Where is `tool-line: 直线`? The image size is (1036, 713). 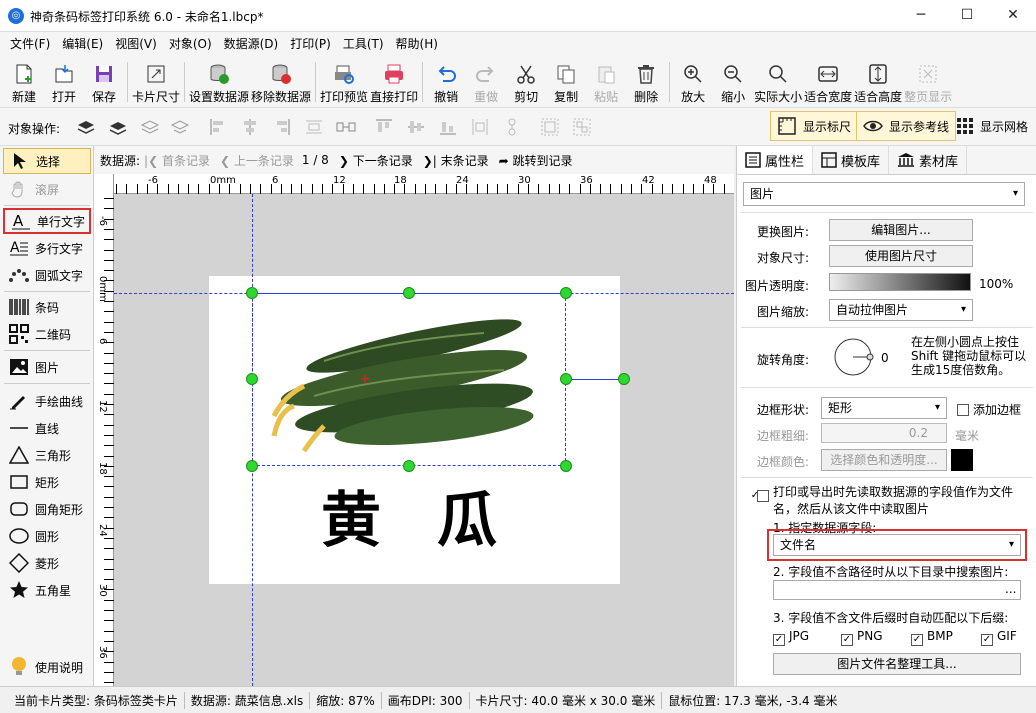
tool-line: 直线 is located at coordinates (47, 428).